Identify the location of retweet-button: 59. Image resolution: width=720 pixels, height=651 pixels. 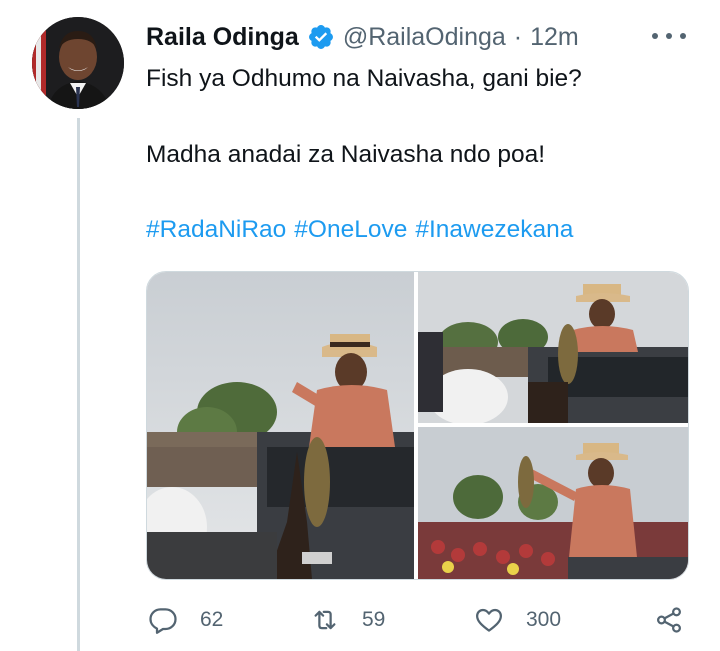
(347, 620).